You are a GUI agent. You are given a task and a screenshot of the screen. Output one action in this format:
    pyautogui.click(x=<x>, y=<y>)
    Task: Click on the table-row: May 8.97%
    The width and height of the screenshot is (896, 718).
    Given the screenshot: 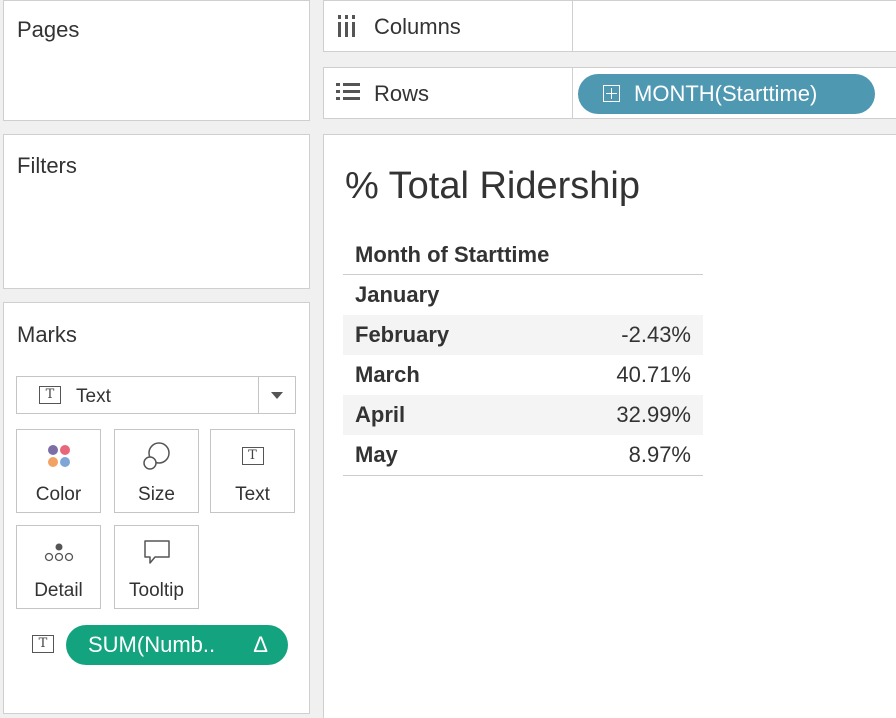 What is the action you would take?
    pyautogui.click(x=523, y=455)
    